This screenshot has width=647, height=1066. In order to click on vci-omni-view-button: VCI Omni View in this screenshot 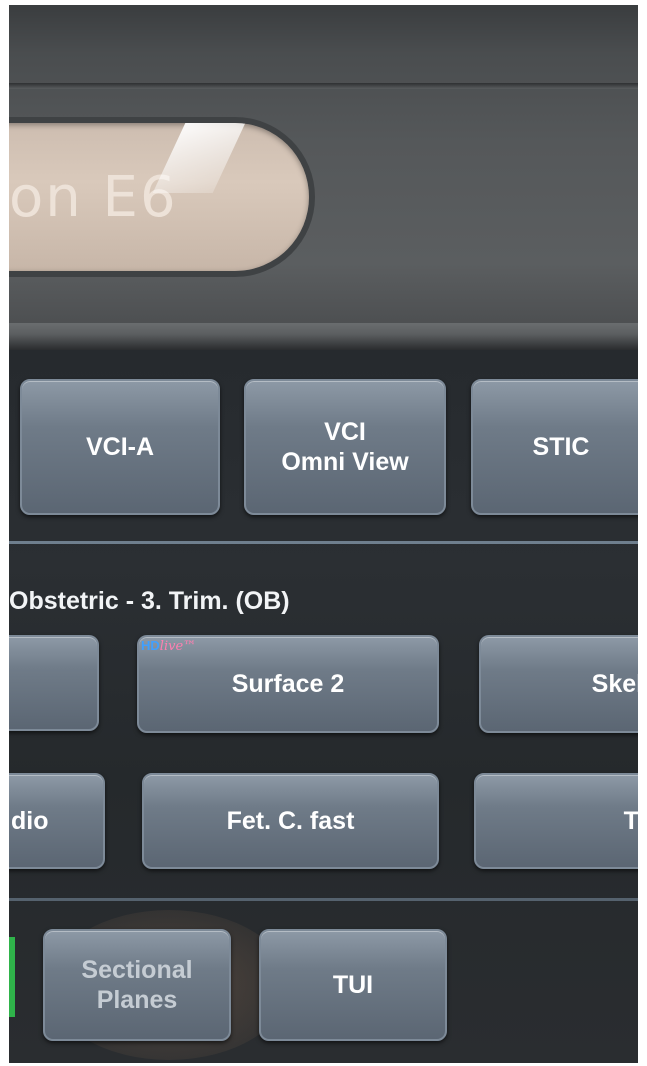, I will do `click(345, 447)`.